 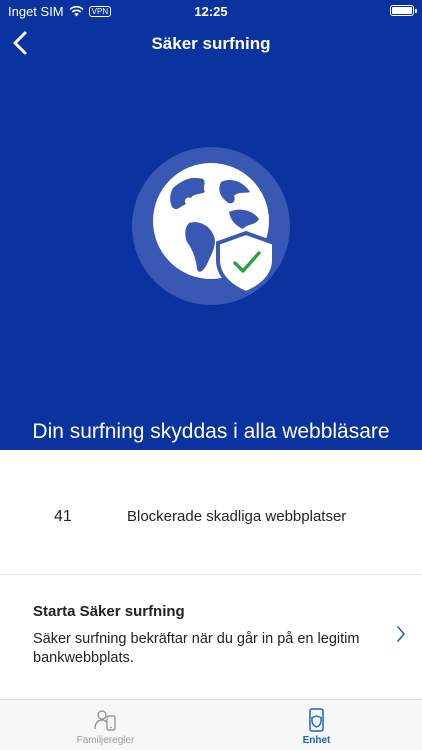 I want to click on globe-shield-illustration, so click(x=211, y=226).